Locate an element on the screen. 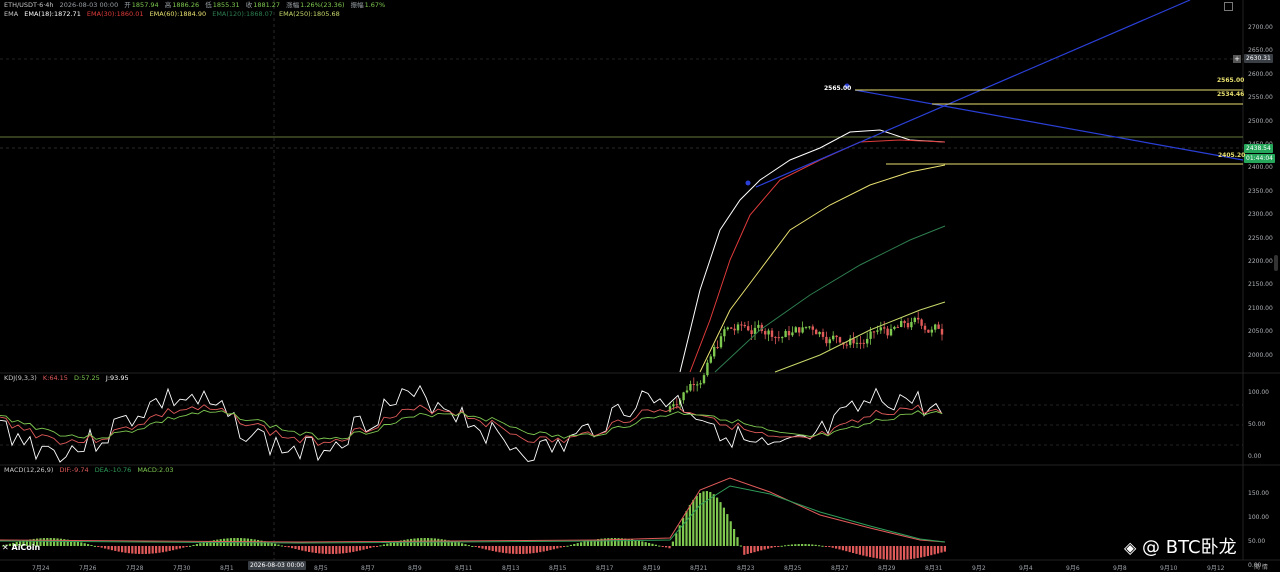 Image resolution: width=1280 pixels, height=572 pixels. kdj-j-value: J:93.95 is located at coordinates (117, 378).